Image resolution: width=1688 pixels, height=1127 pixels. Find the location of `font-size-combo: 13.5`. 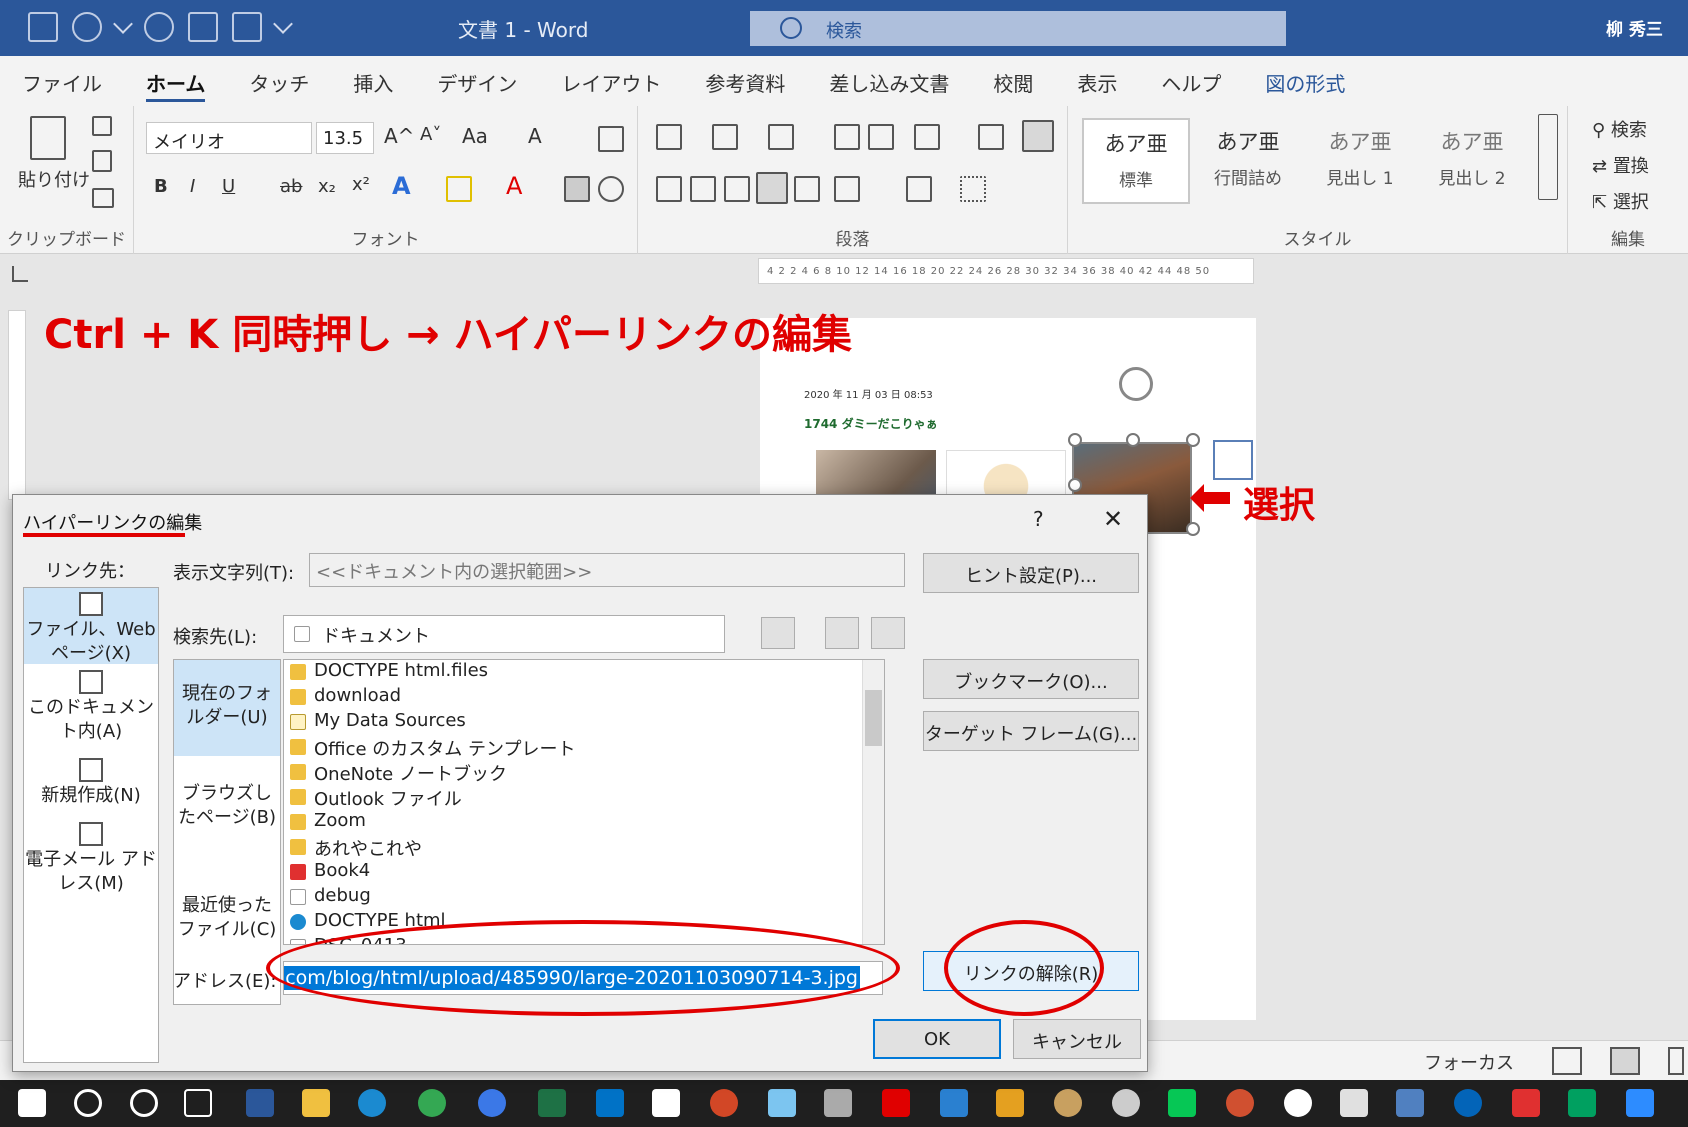

font-size-combo: 13.5 is located at coordinates (345, 138).